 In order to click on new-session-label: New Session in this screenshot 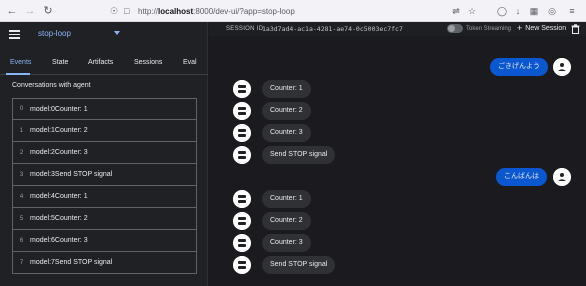, I will do `click(546, 28)`.